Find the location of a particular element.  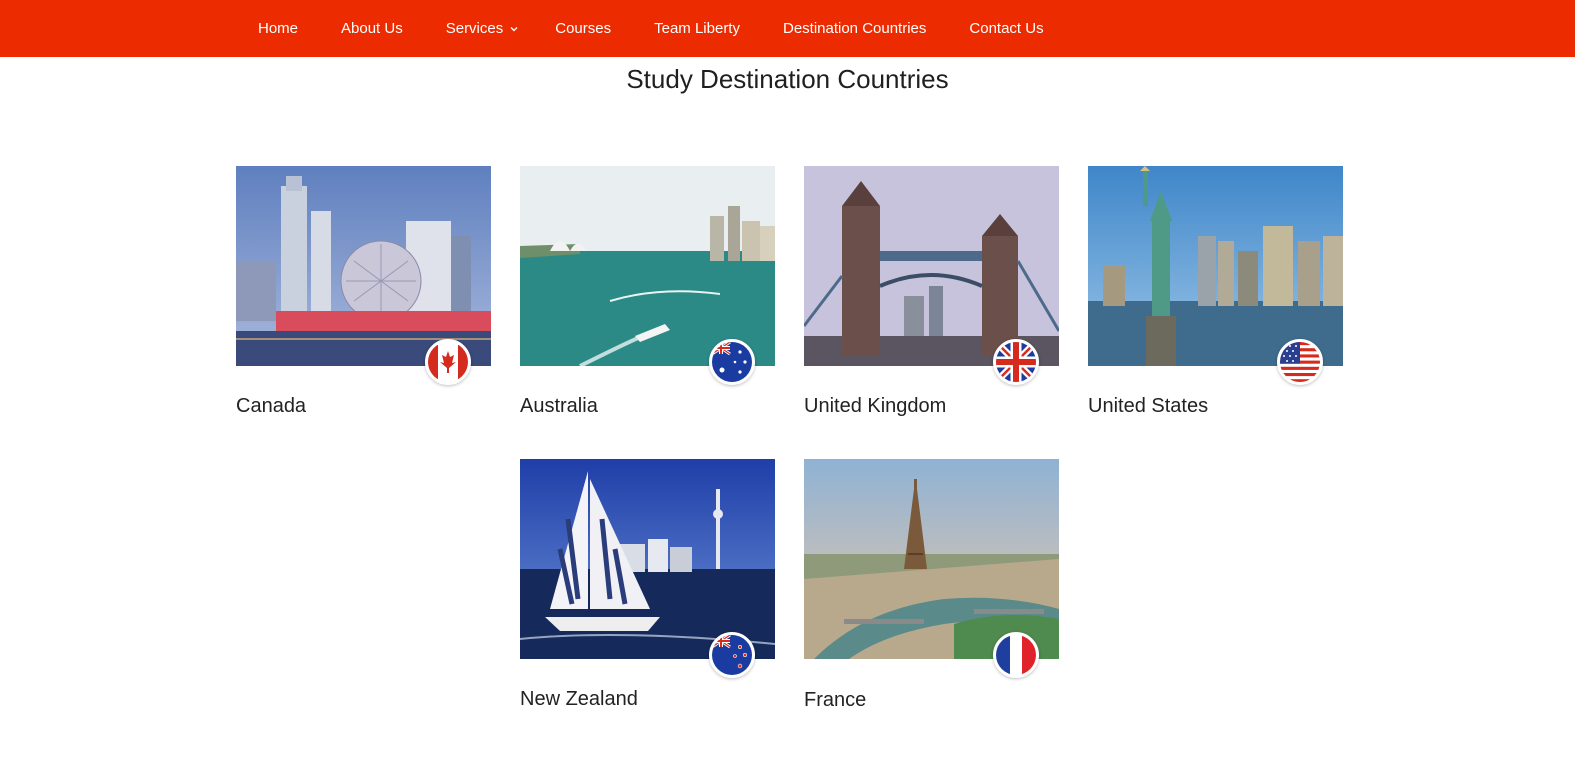

nav-label: Home is located at coordinates (278, 28).